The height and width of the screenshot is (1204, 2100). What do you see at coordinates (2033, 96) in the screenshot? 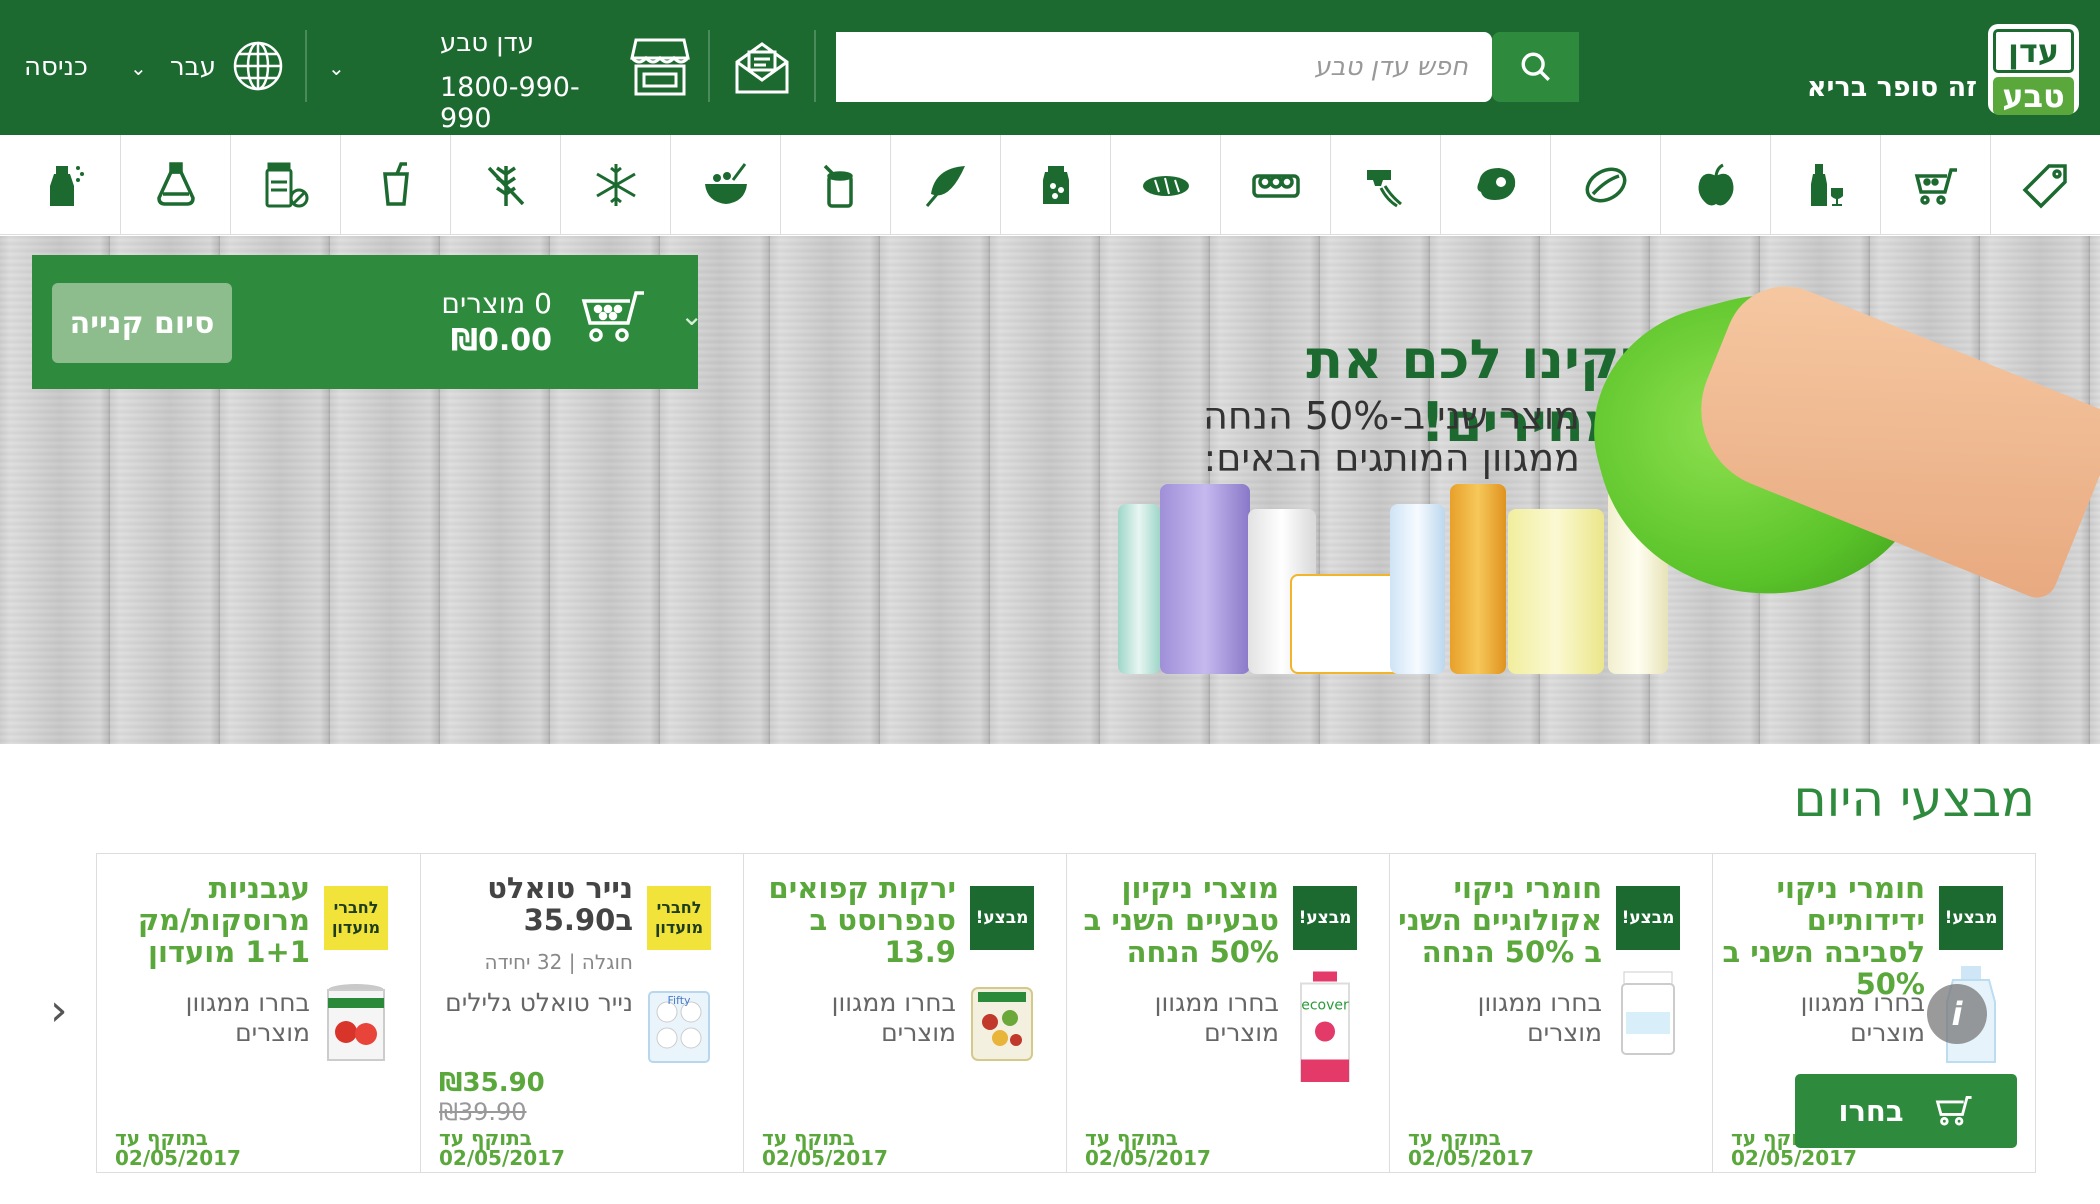
I see `logo-bottom: טבע` at bounding box center [2033, 96].